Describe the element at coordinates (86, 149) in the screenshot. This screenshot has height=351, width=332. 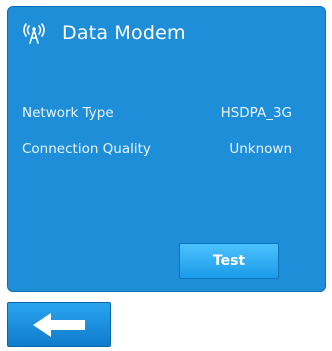
I see `connection-quality-label: Connection Quality` at that location.